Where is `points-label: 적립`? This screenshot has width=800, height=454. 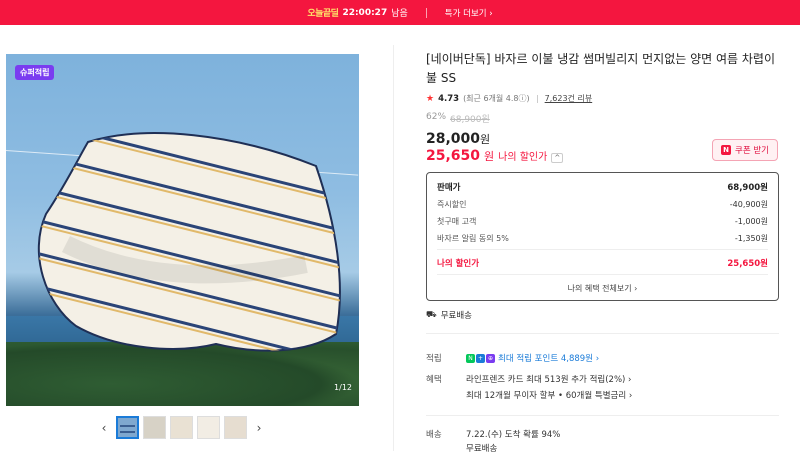
points-label: 적립 is located at coordinates (434, 359).